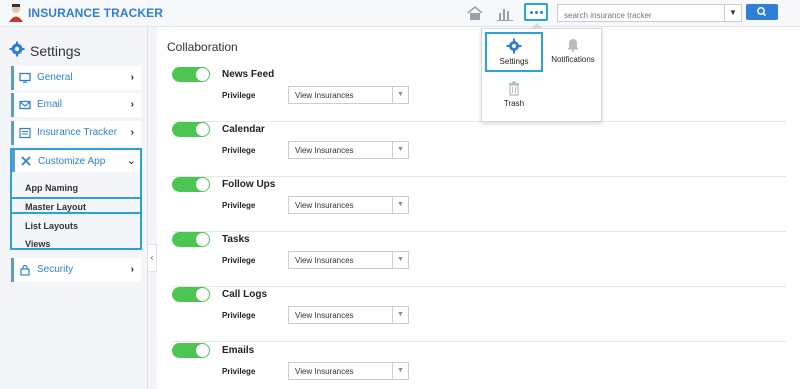 This screenshot has height=389, width=800. Describe the element at coordinates (514, 46) in the screenshot. I see `gear-icon` at that location.